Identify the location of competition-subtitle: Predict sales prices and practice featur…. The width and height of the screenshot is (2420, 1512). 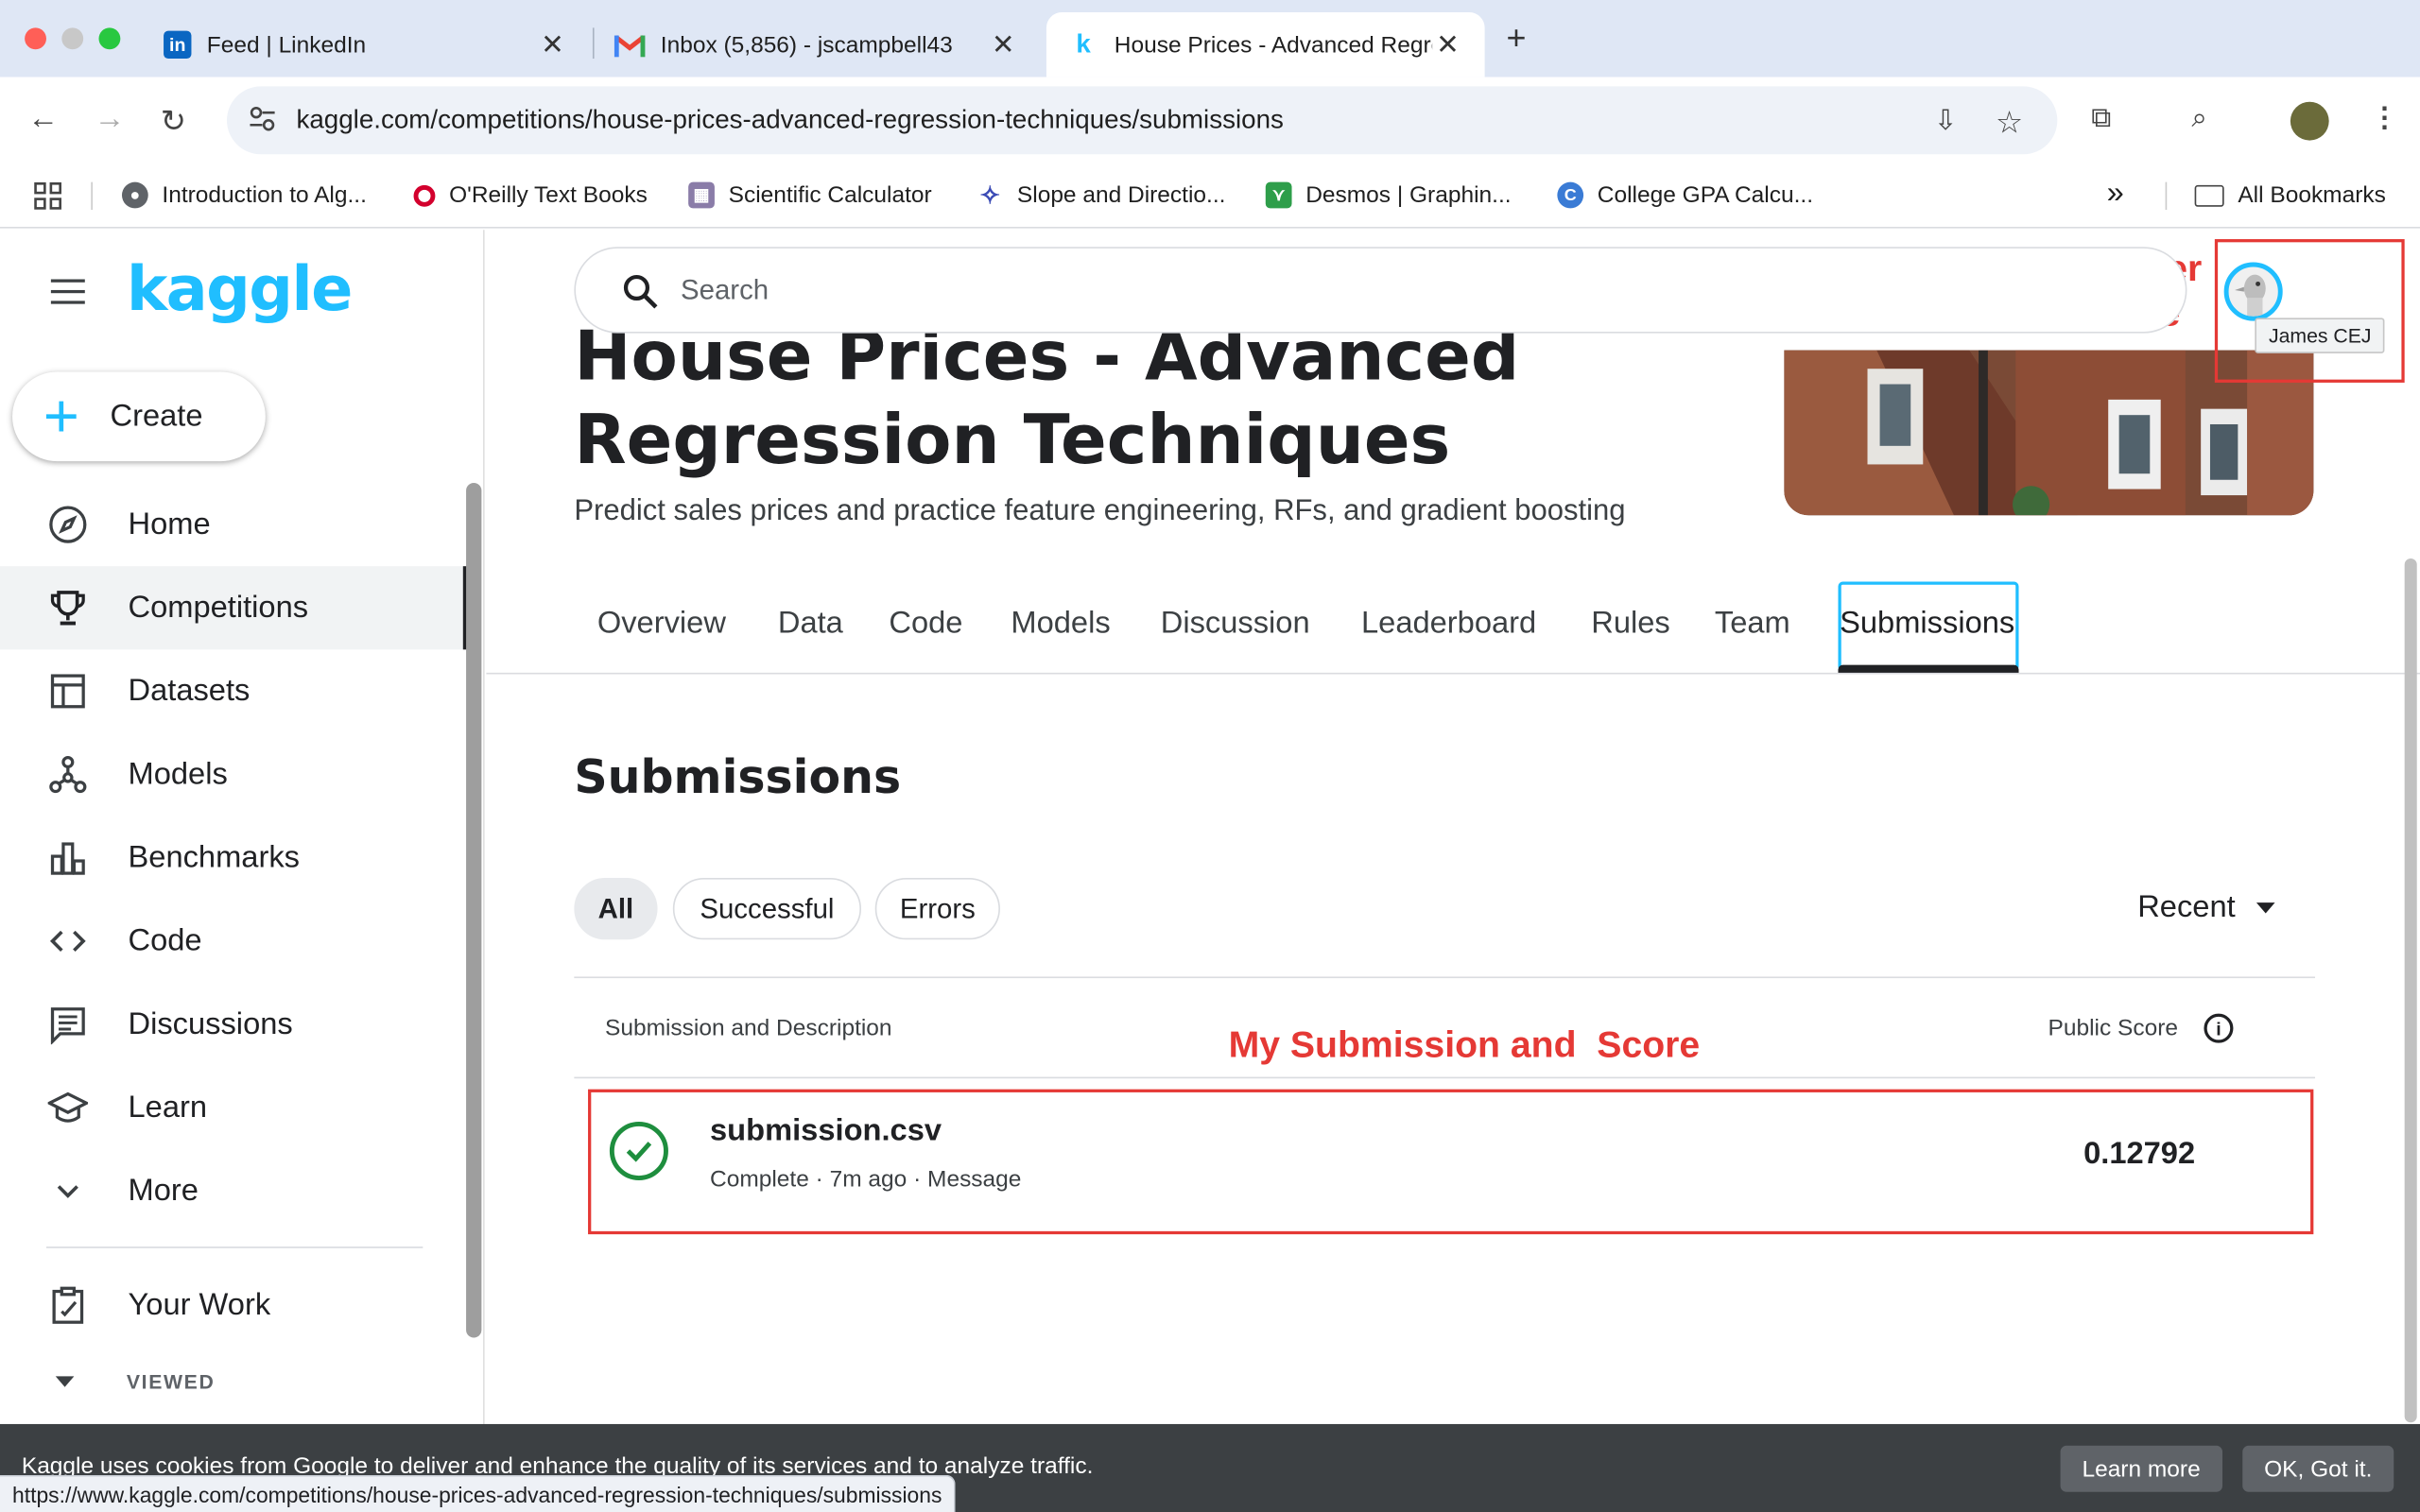
(1100, 511).